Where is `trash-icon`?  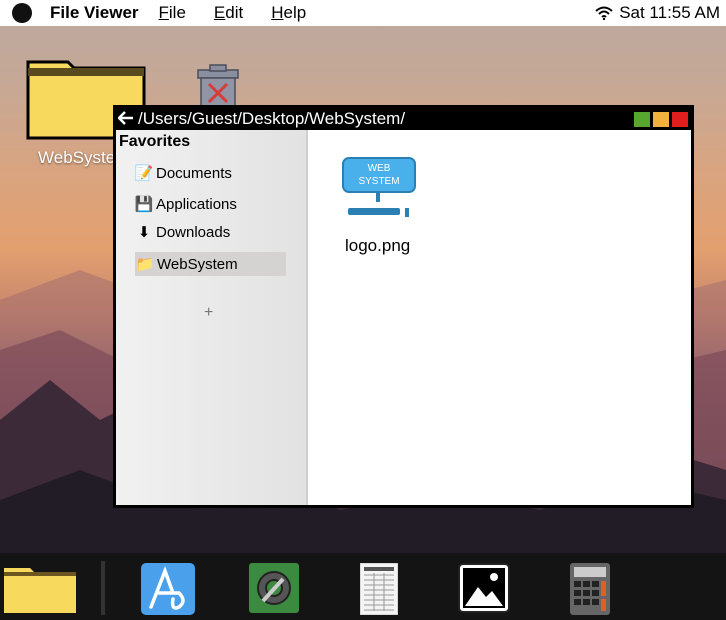 trash-icon is located at coordinates (218, 87).